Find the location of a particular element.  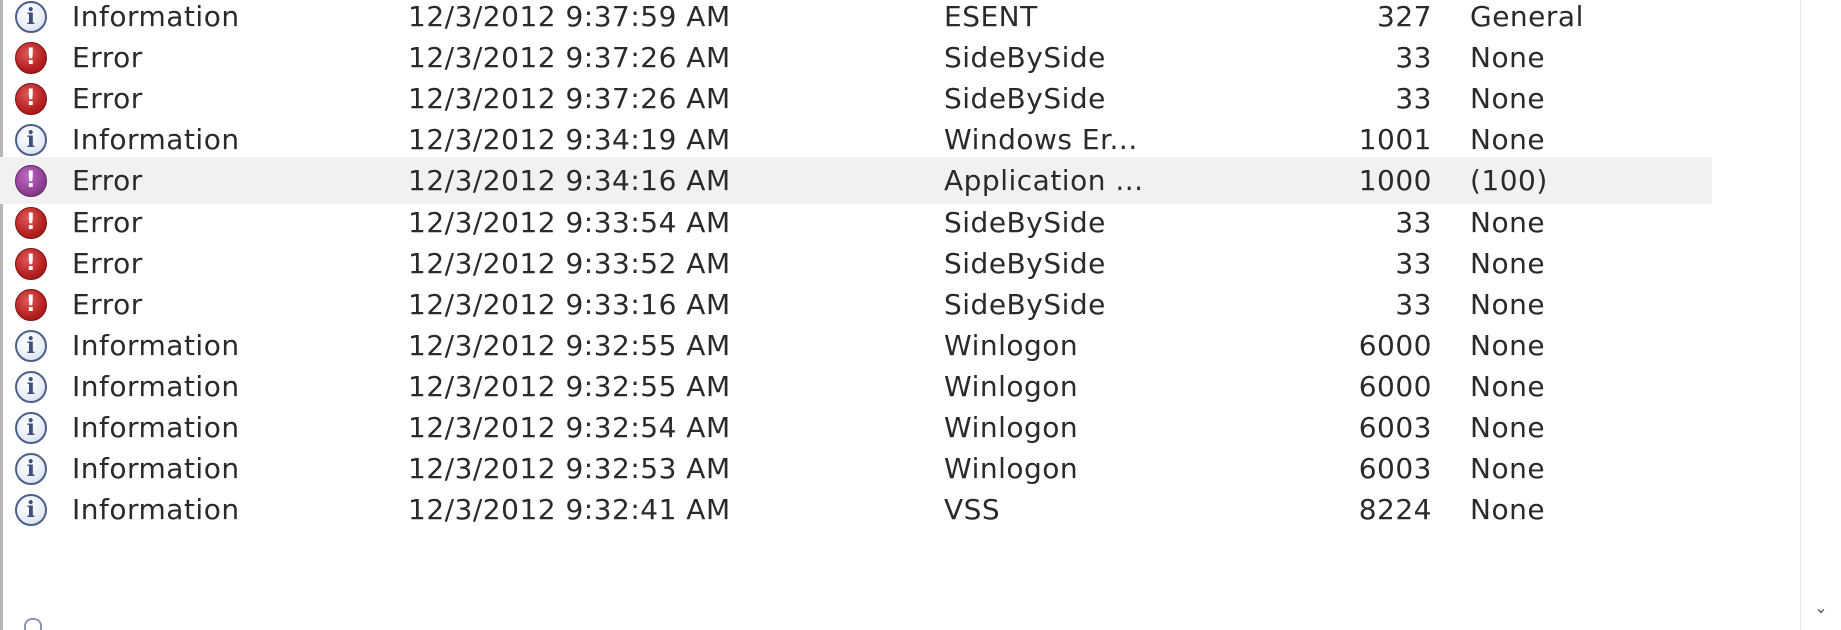

event-id-cell: 1001 is located at coordinates (1395, 140).